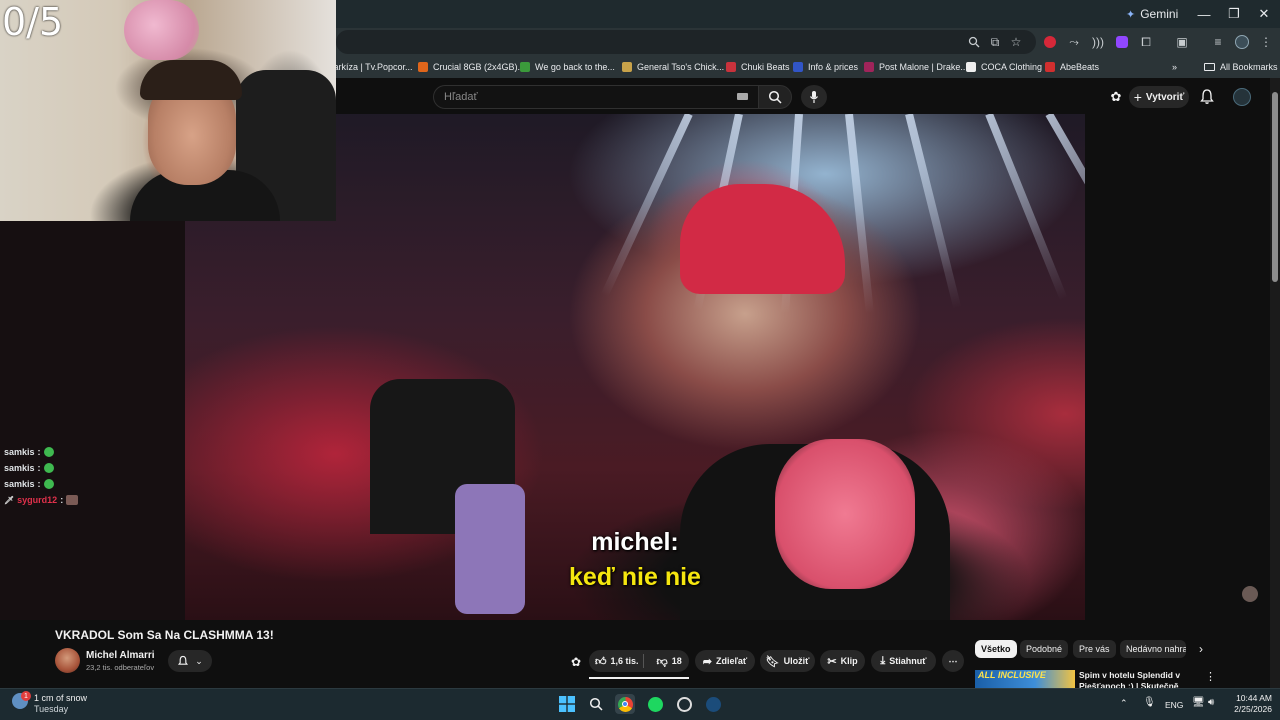 This screenshot has height=720, width=1280. Describe the element at coordinates (713, 704) in the screenshot. I see `steam-icon` at that location.